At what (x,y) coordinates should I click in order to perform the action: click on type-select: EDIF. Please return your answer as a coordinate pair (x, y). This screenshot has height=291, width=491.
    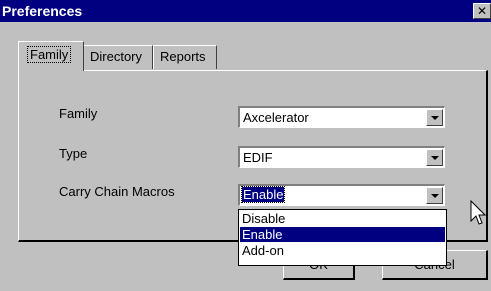
    Looking at the image, I should click on (341, 157).